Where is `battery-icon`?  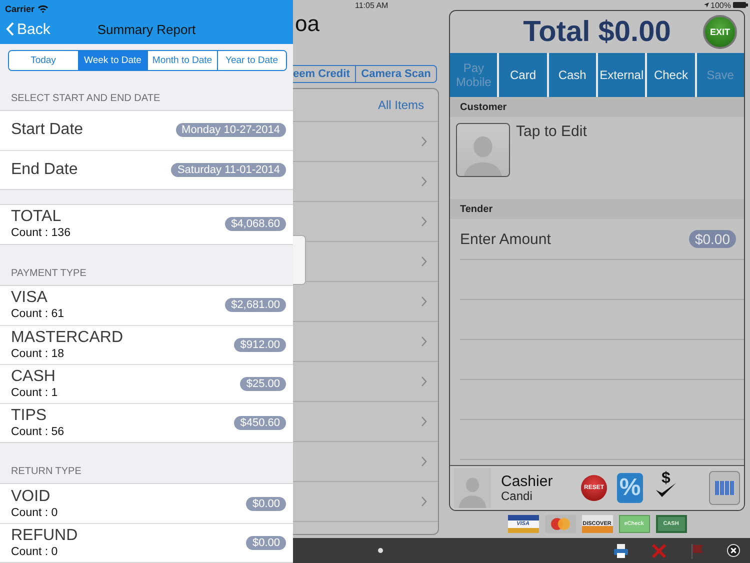 battery-icon is located at coordinates (740, 5).